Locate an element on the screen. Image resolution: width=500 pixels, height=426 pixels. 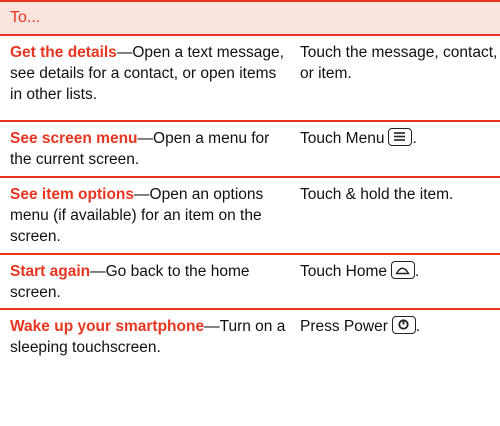
row-action-cell: Press Power. is located at coordinates (360, 325).